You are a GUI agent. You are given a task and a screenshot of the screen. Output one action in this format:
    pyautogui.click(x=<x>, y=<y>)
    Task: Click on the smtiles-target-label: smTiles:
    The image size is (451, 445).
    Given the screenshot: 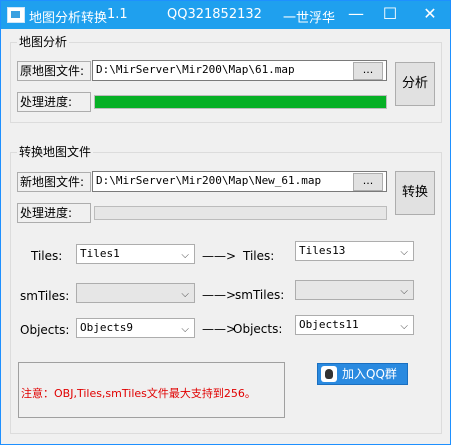 What is the action you would take?
    pyautogui.click(x=260, y=295)
    